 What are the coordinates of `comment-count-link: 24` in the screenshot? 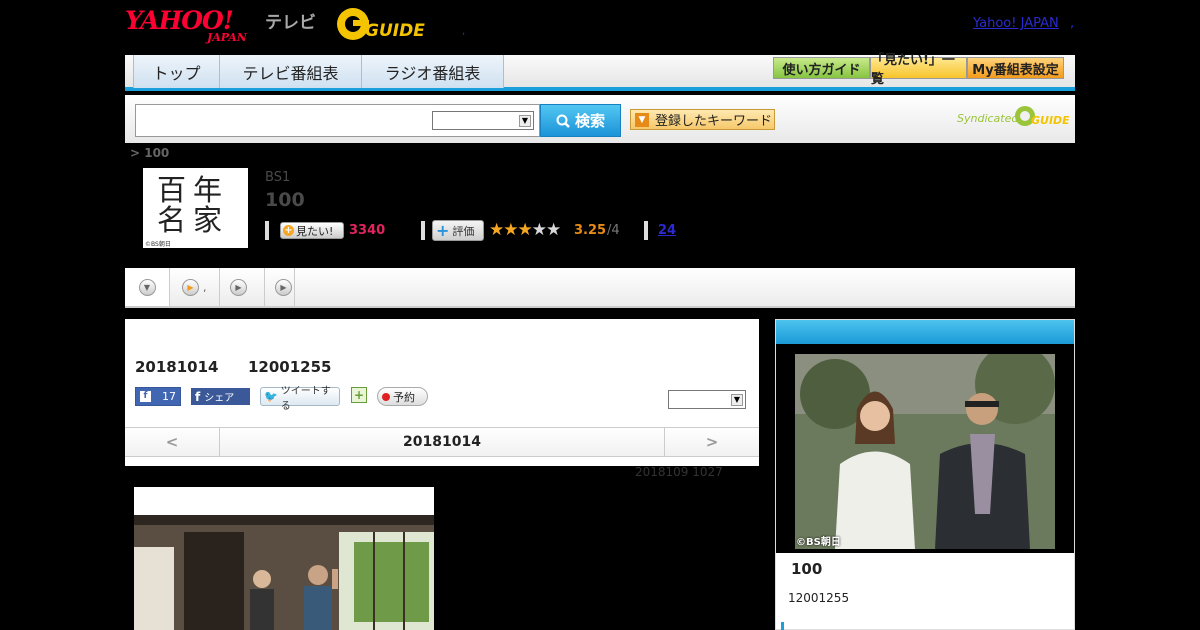 It's located at (667, 230).